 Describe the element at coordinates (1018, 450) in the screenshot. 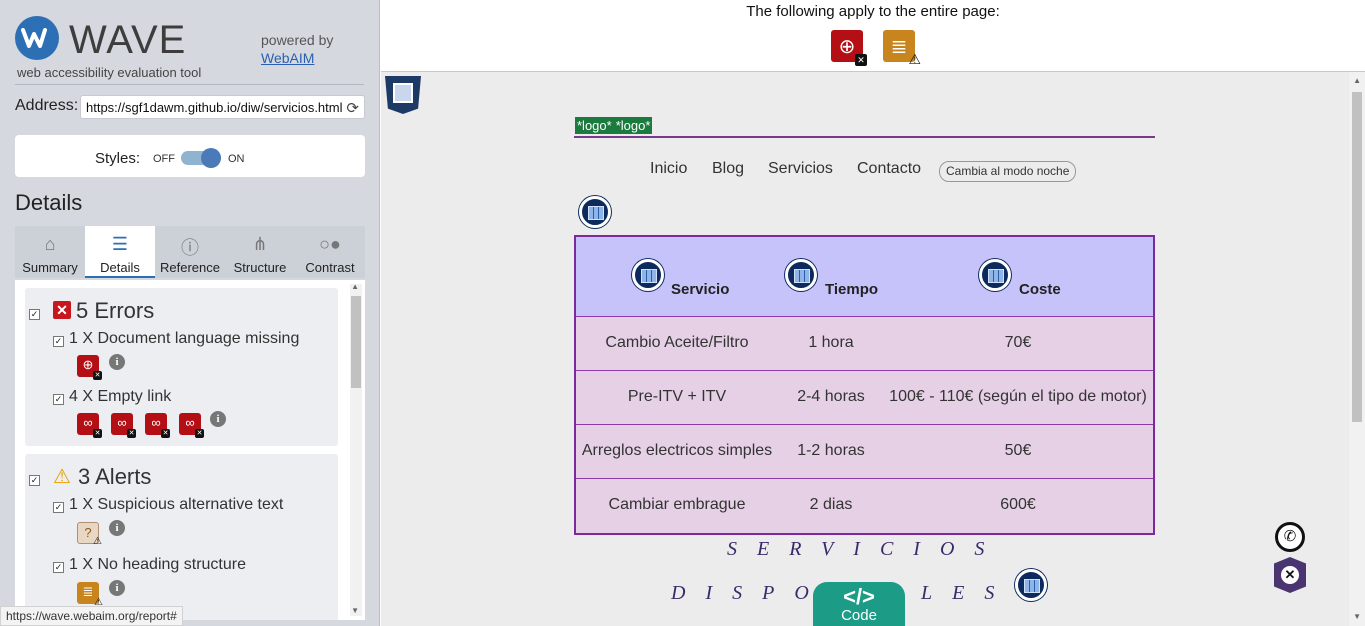

I see `table-cell: 50€` at that location.